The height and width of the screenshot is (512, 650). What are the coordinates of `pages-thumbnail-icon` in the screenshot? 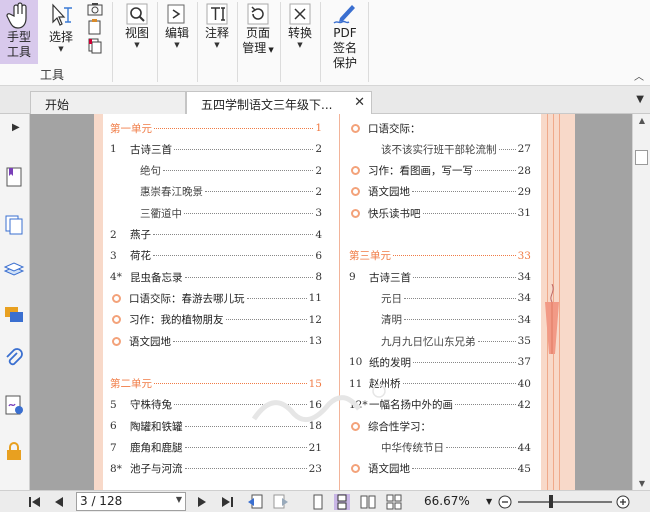 It's located at (14, 225).